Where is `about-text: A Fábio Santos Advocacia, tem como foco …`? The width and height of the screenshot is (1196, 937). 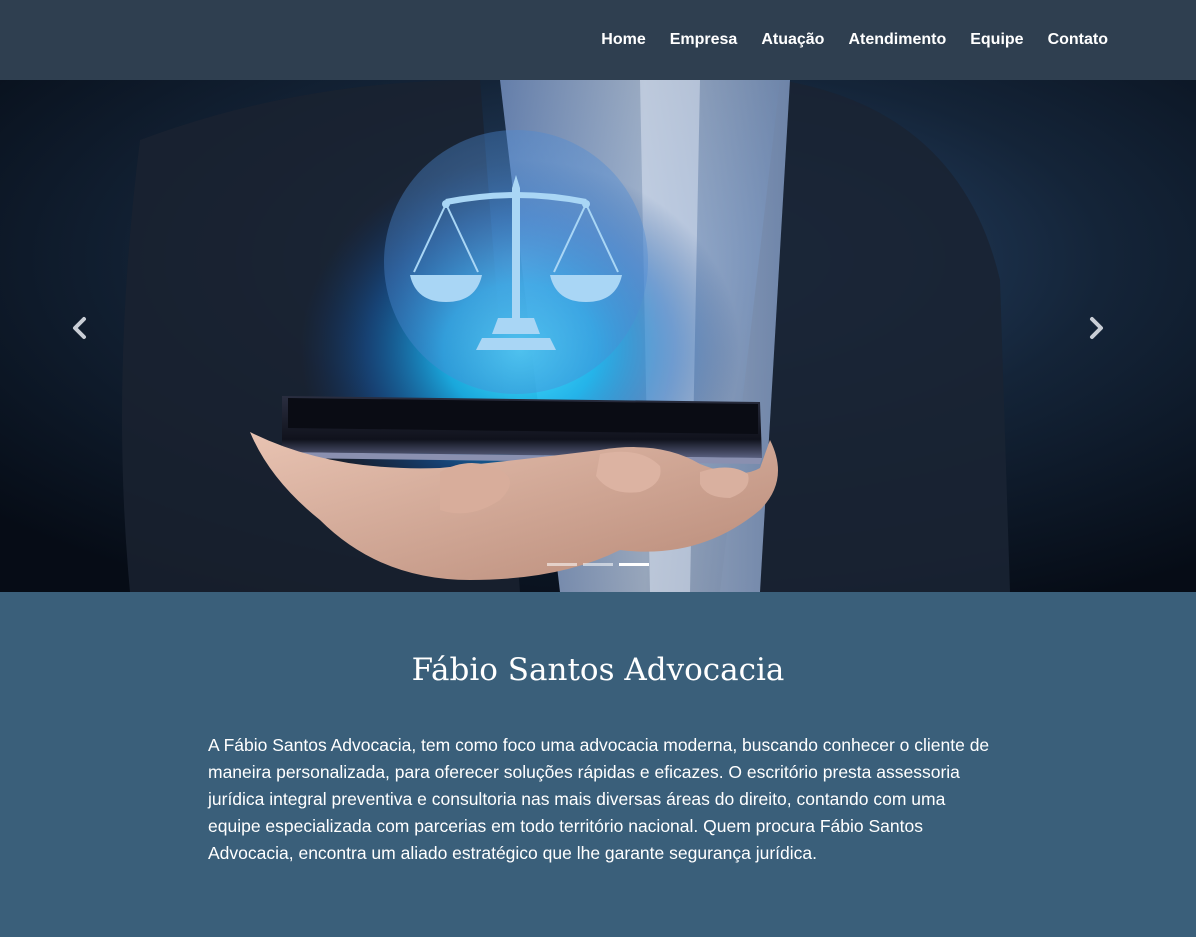 about-text: A Fábio Santos Advocacia, tem como foco … is located at coordinates (599, 799).